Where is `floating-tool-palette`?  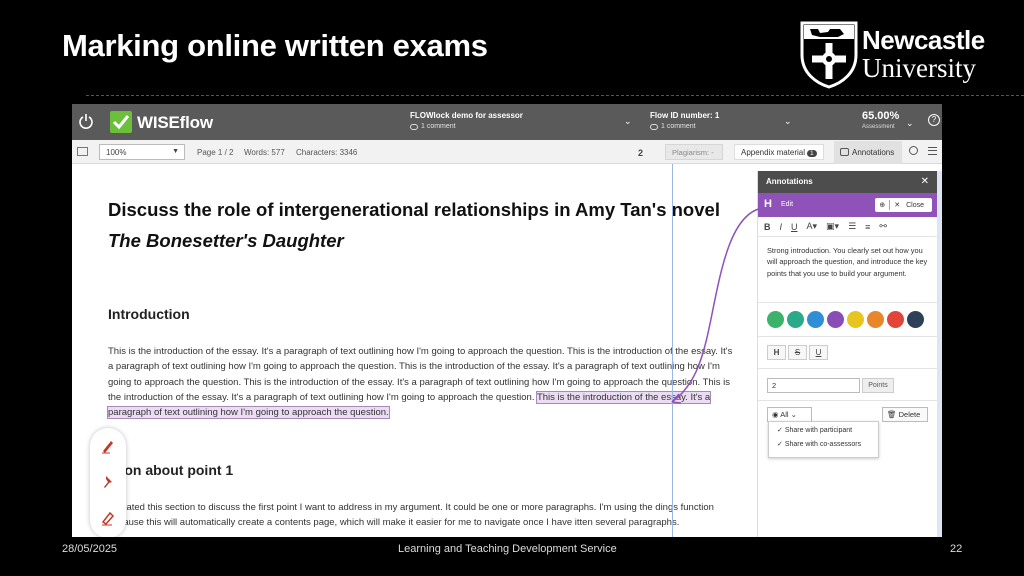 floating-tool-palette is located at coordinates (108, 482).